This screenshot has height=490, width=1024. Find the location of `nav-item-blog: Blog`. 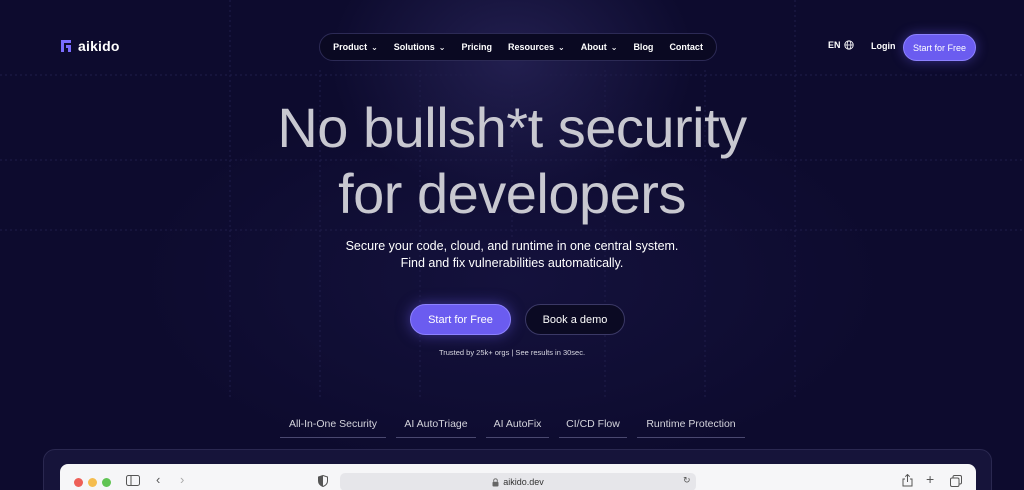

nav-item-blog: Blog is located at coordinates (643, 47).